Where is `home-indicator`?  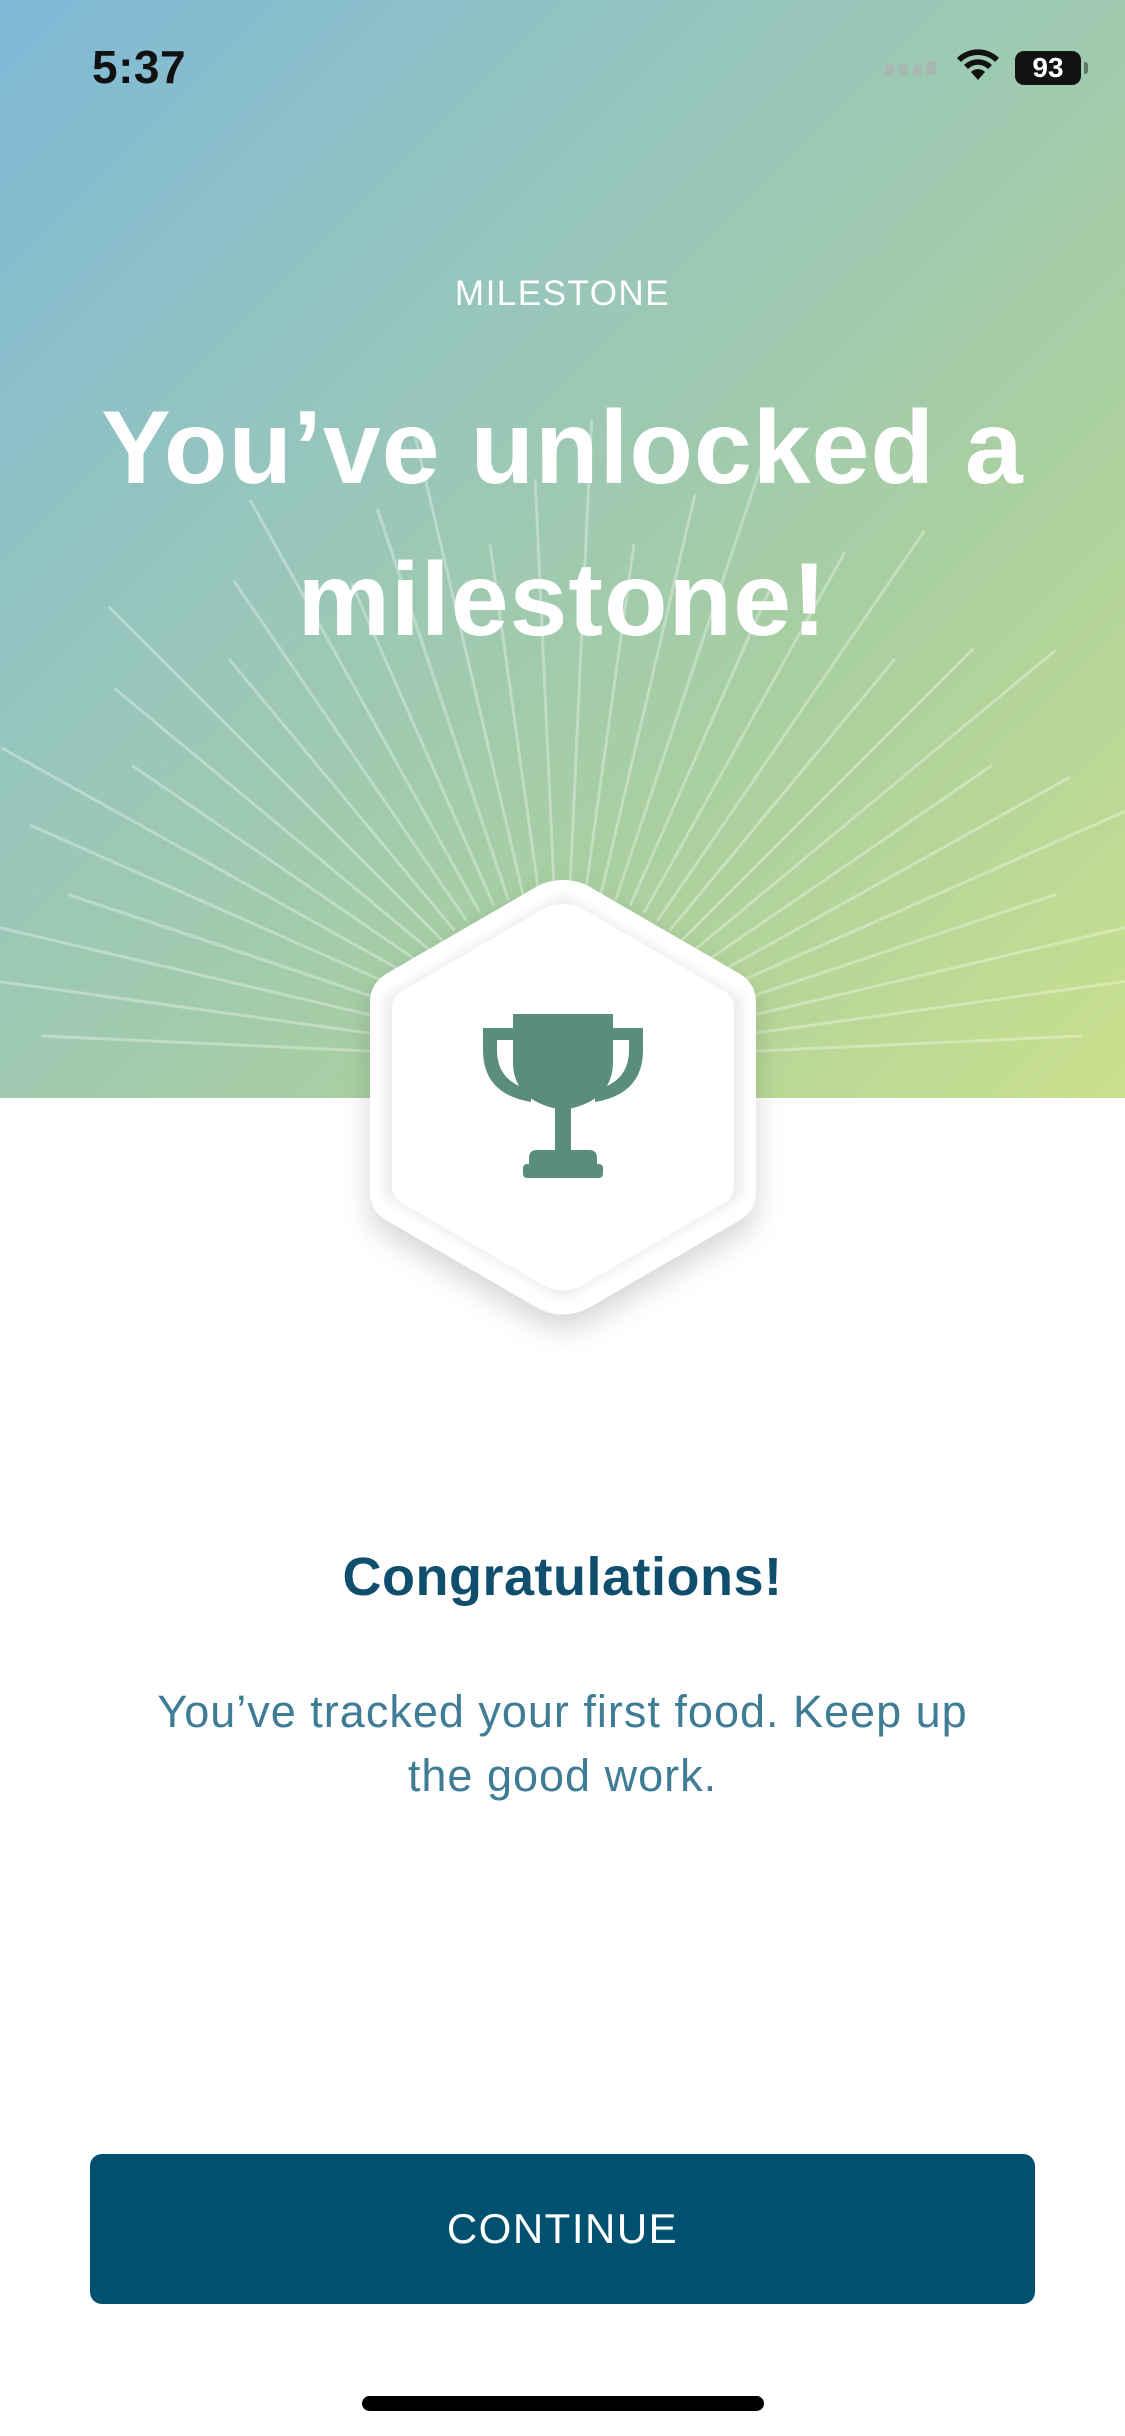
home-indicator is located at coordinates (563, 2403).